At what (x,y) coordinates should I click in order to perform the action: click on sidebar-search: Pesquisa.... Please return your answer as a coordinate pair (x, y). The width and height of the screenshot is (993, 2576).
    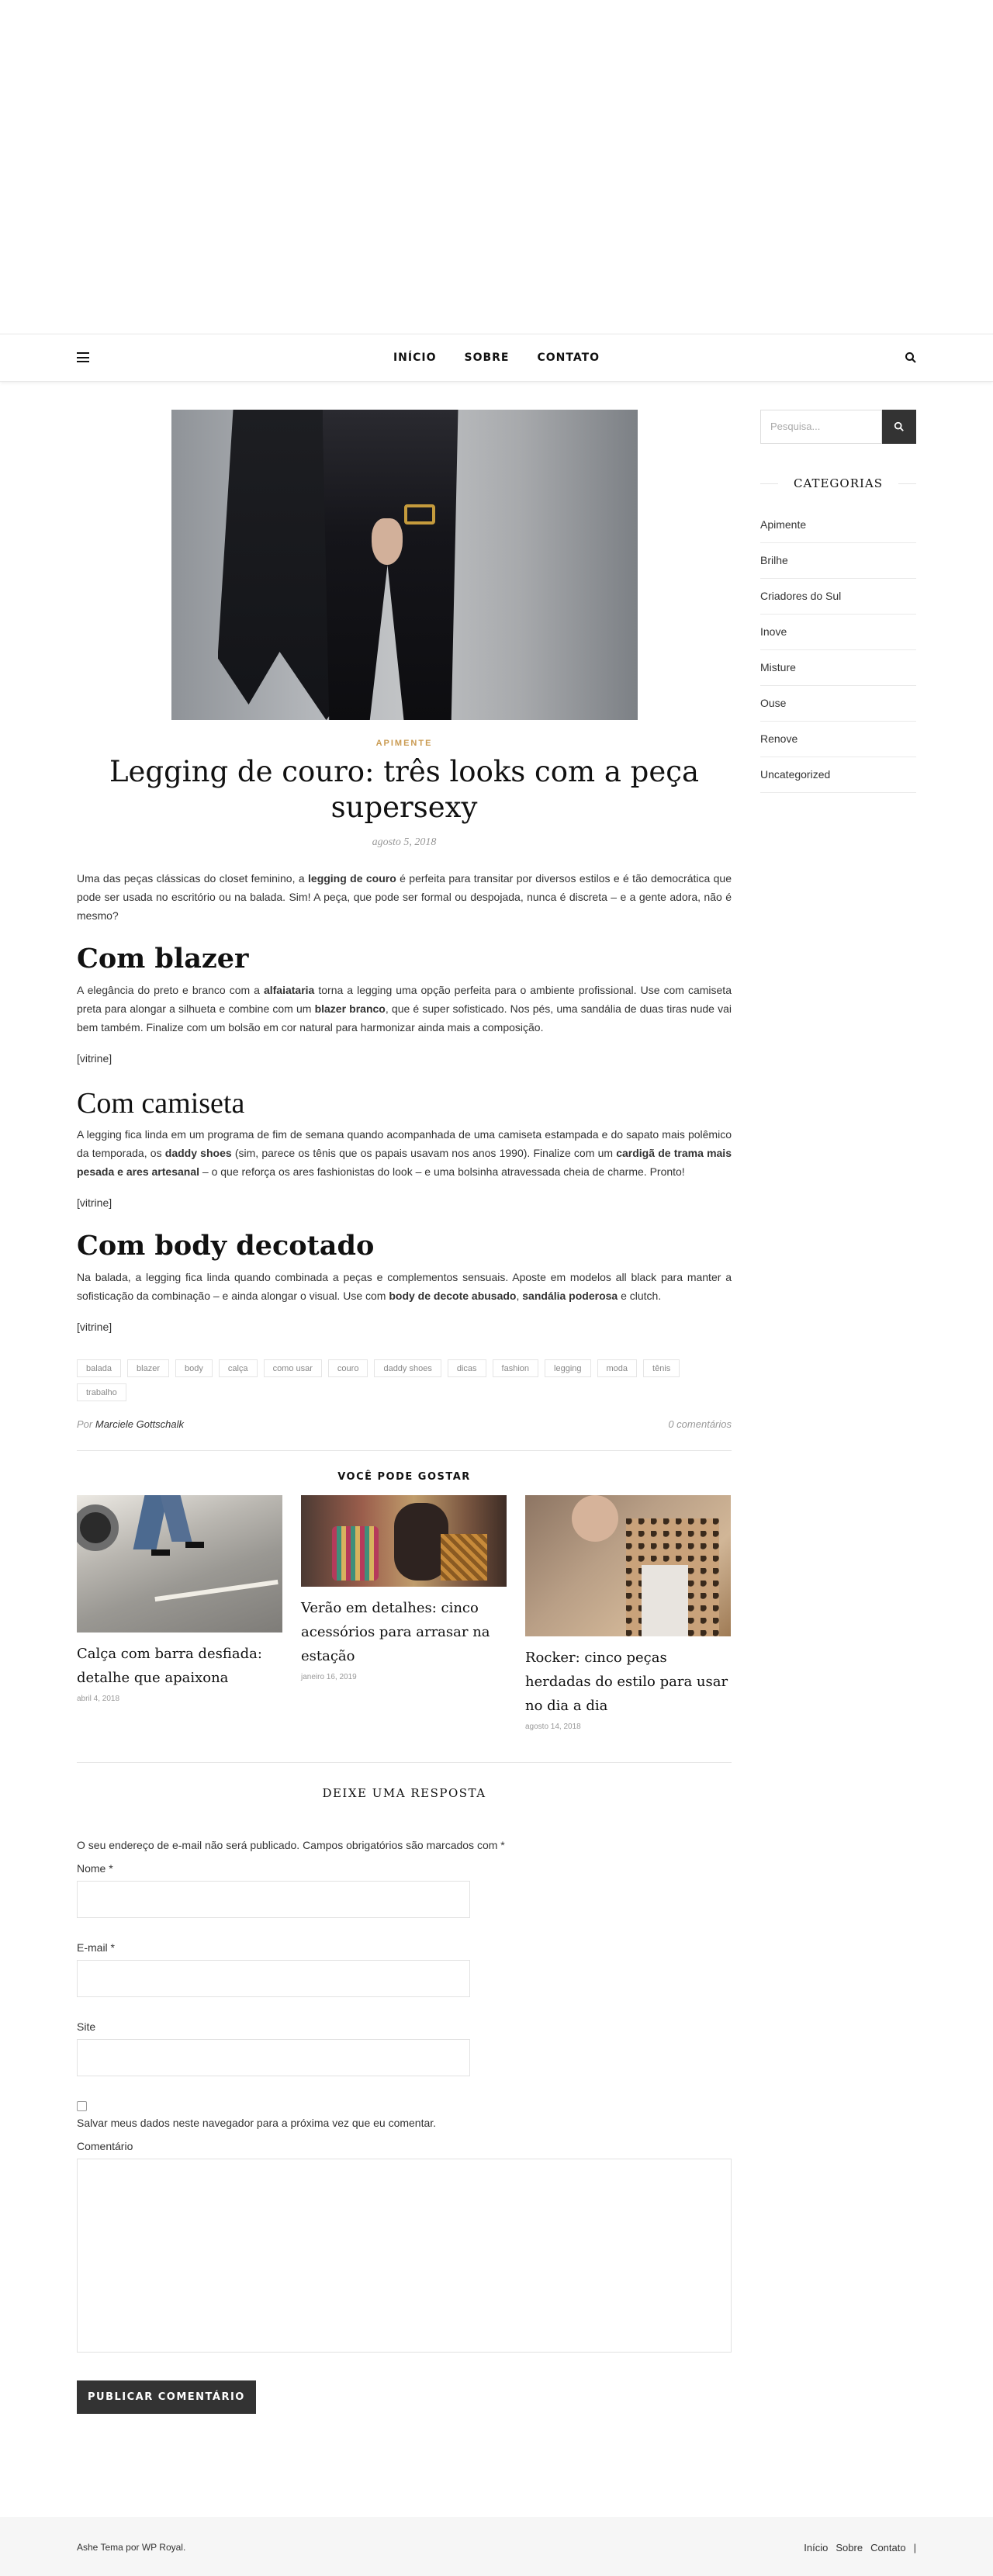
    Looking at the image, I should click on (838, 427).